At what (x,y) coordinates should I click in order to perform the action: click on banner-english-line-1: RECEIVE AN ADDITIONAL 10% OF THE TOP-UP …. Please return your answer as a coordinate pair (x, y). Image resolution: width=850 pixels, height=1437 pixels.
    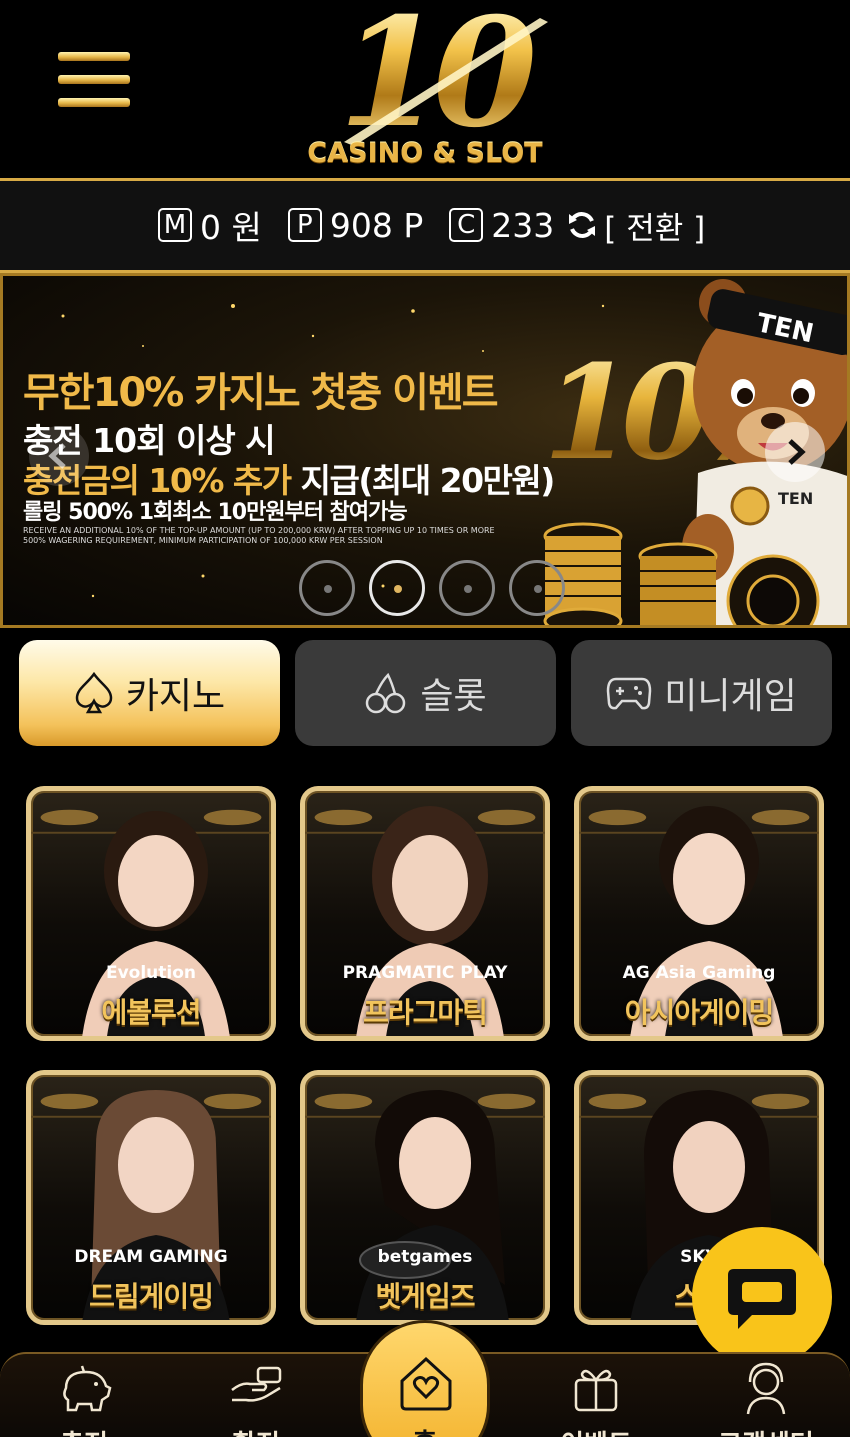
    Looking at the image, I should click on (259, 530).